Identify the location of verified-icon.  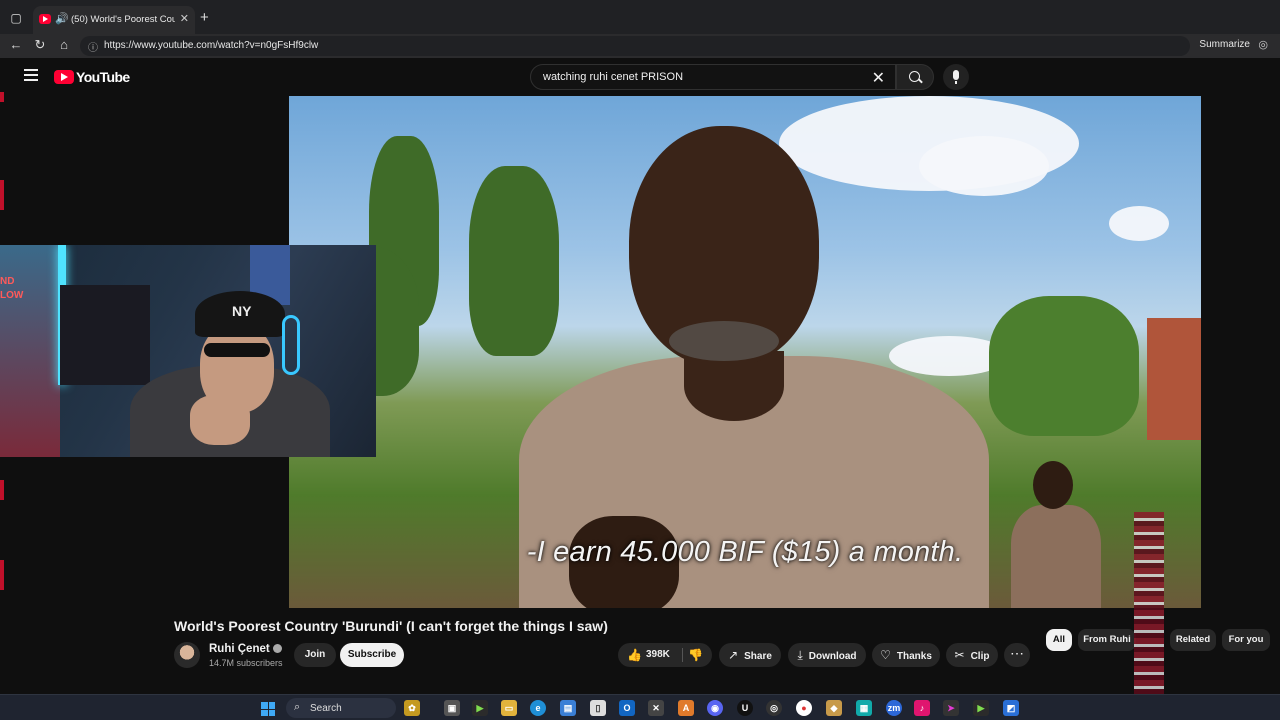
(277, 649).